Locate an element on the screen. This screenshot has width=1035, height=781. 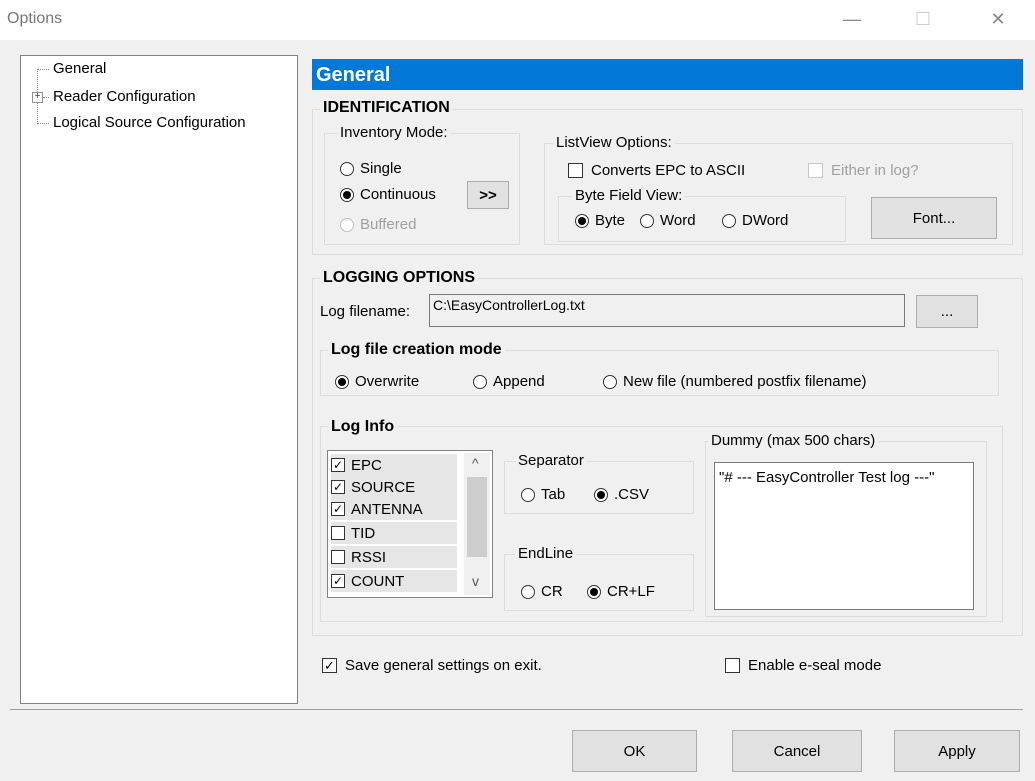
list-scrollbar: ^ v is located at coordinates (477, 524).